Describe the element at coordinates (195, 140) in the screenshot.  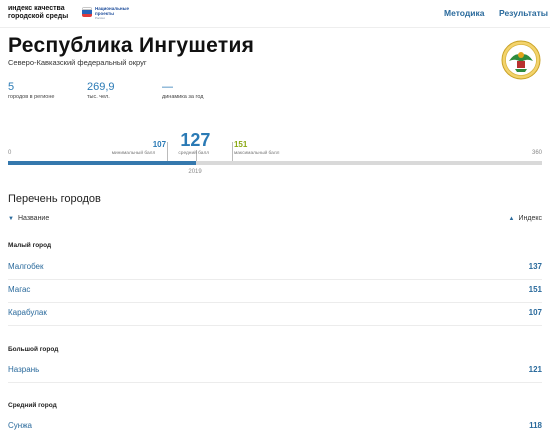
I see `avg-score-value: 127` at that location.